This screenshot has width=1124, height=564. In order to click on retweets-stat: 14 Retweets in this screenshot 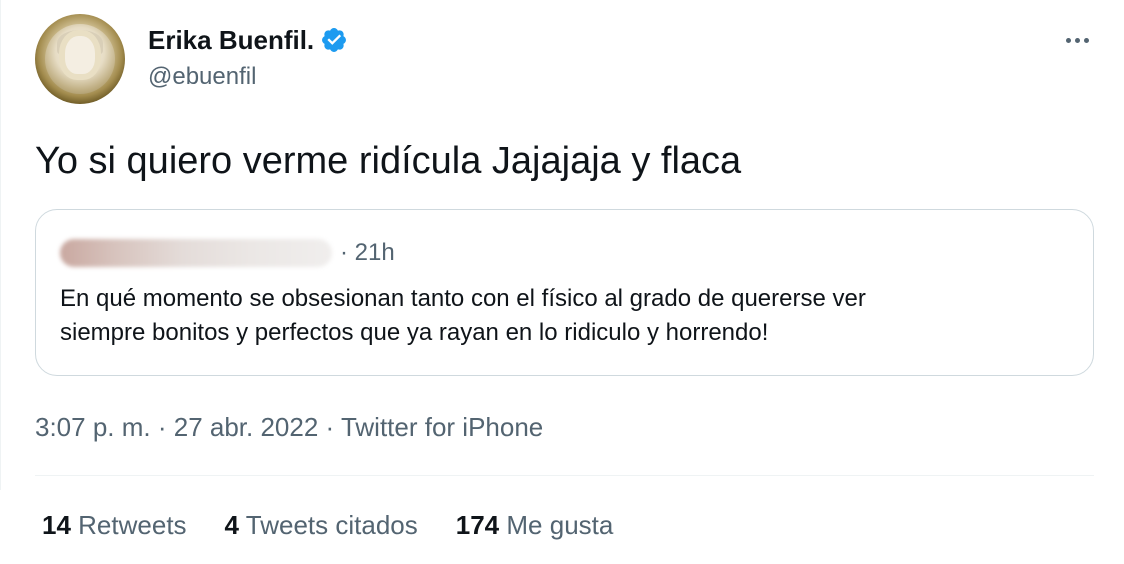, I will do `click(114, 525)`.